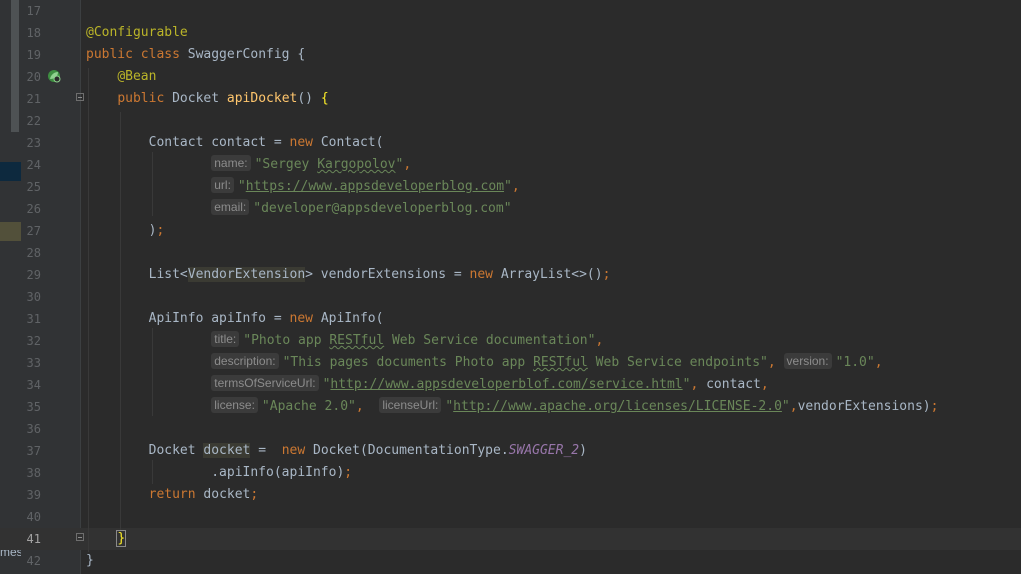 The height and width of the screenshot is (574, 1021). I want to click on code-text: public class SwaggerConfig {, so click(195, 55).